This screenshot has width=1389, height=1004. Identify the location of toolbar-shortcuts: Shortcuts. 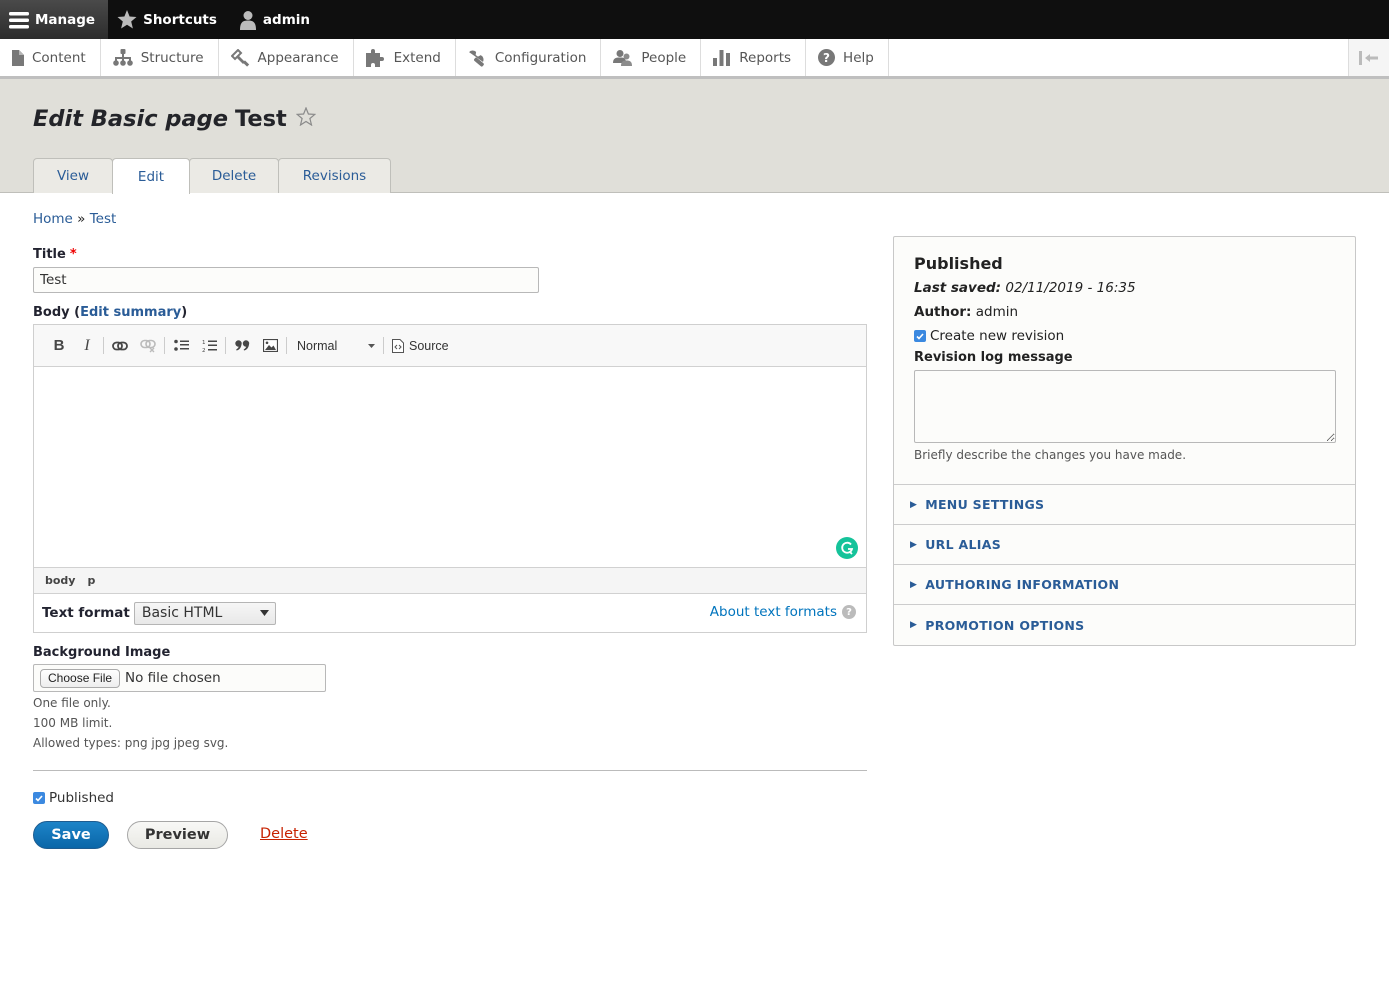
(169, 19).